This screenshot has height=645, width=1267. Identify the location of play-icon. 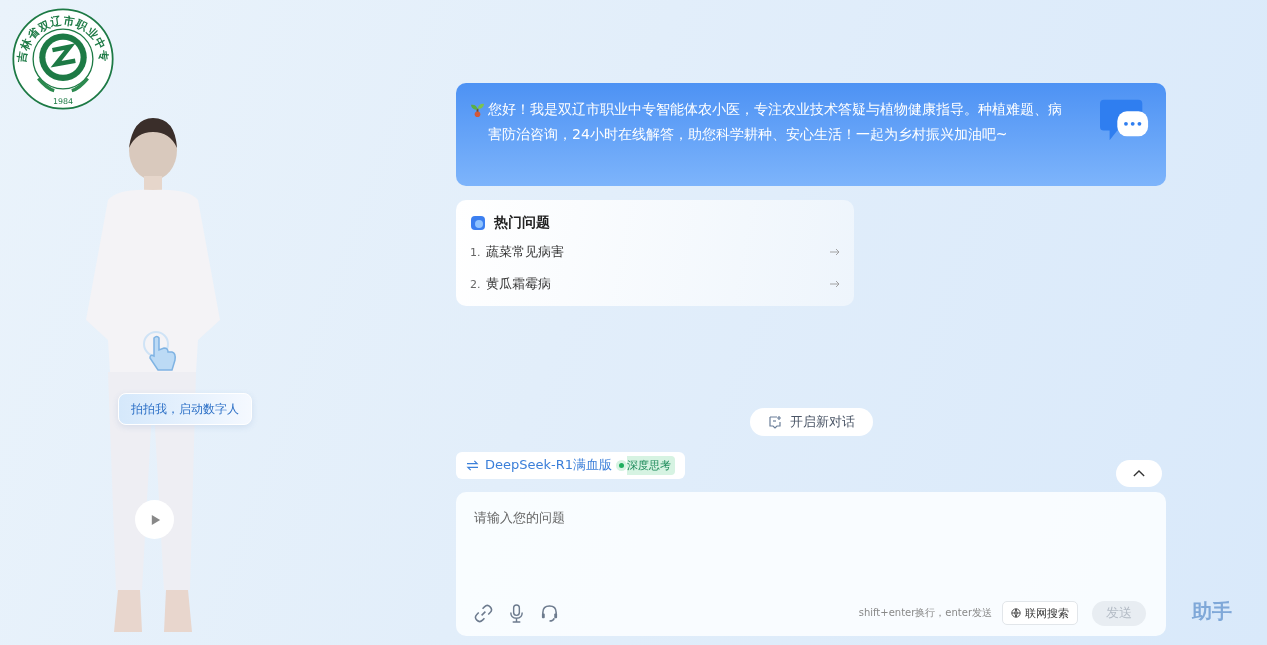
(156, 519).